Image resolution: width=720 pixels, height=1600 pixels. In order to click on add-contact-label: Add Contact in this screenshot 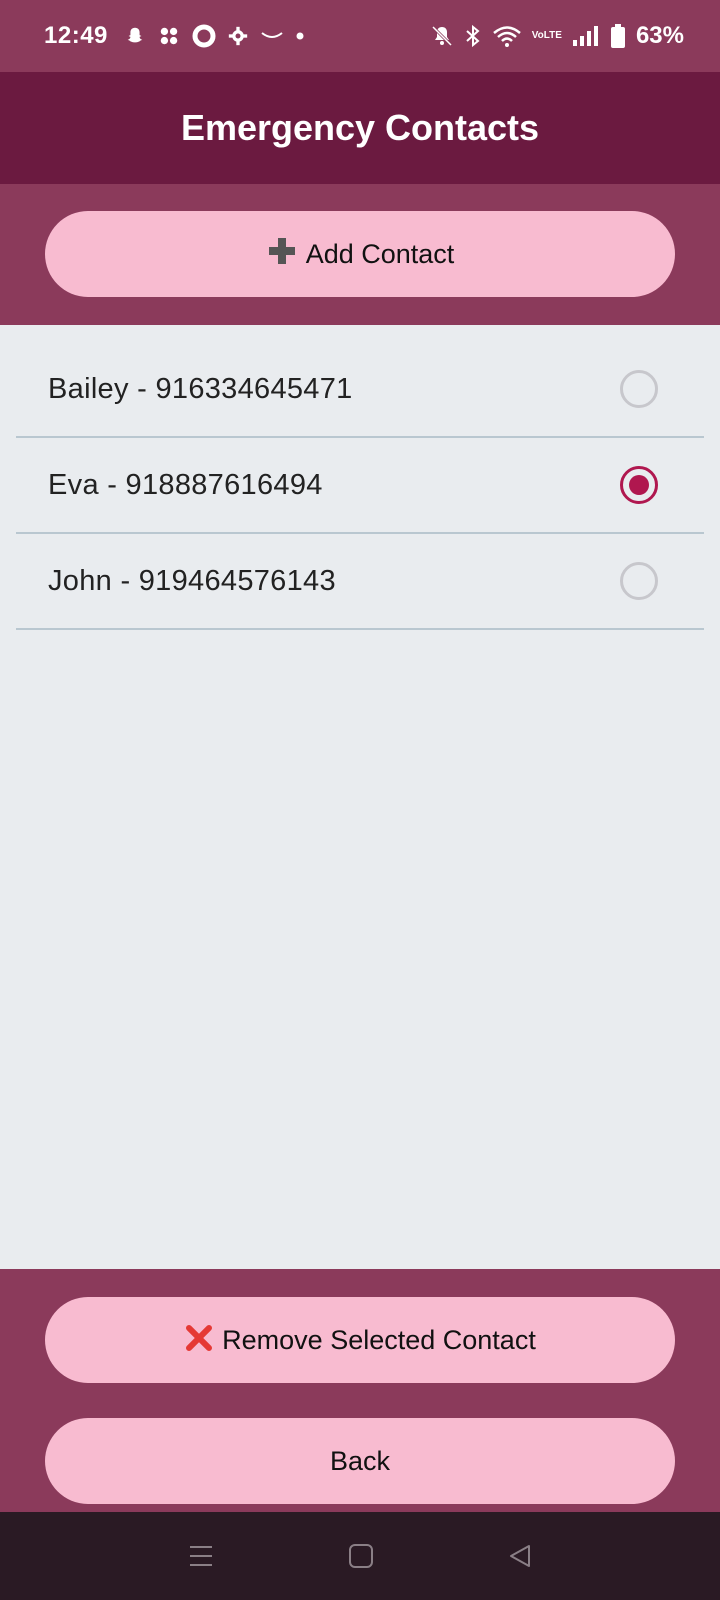, I will do `click(380, 253)`.